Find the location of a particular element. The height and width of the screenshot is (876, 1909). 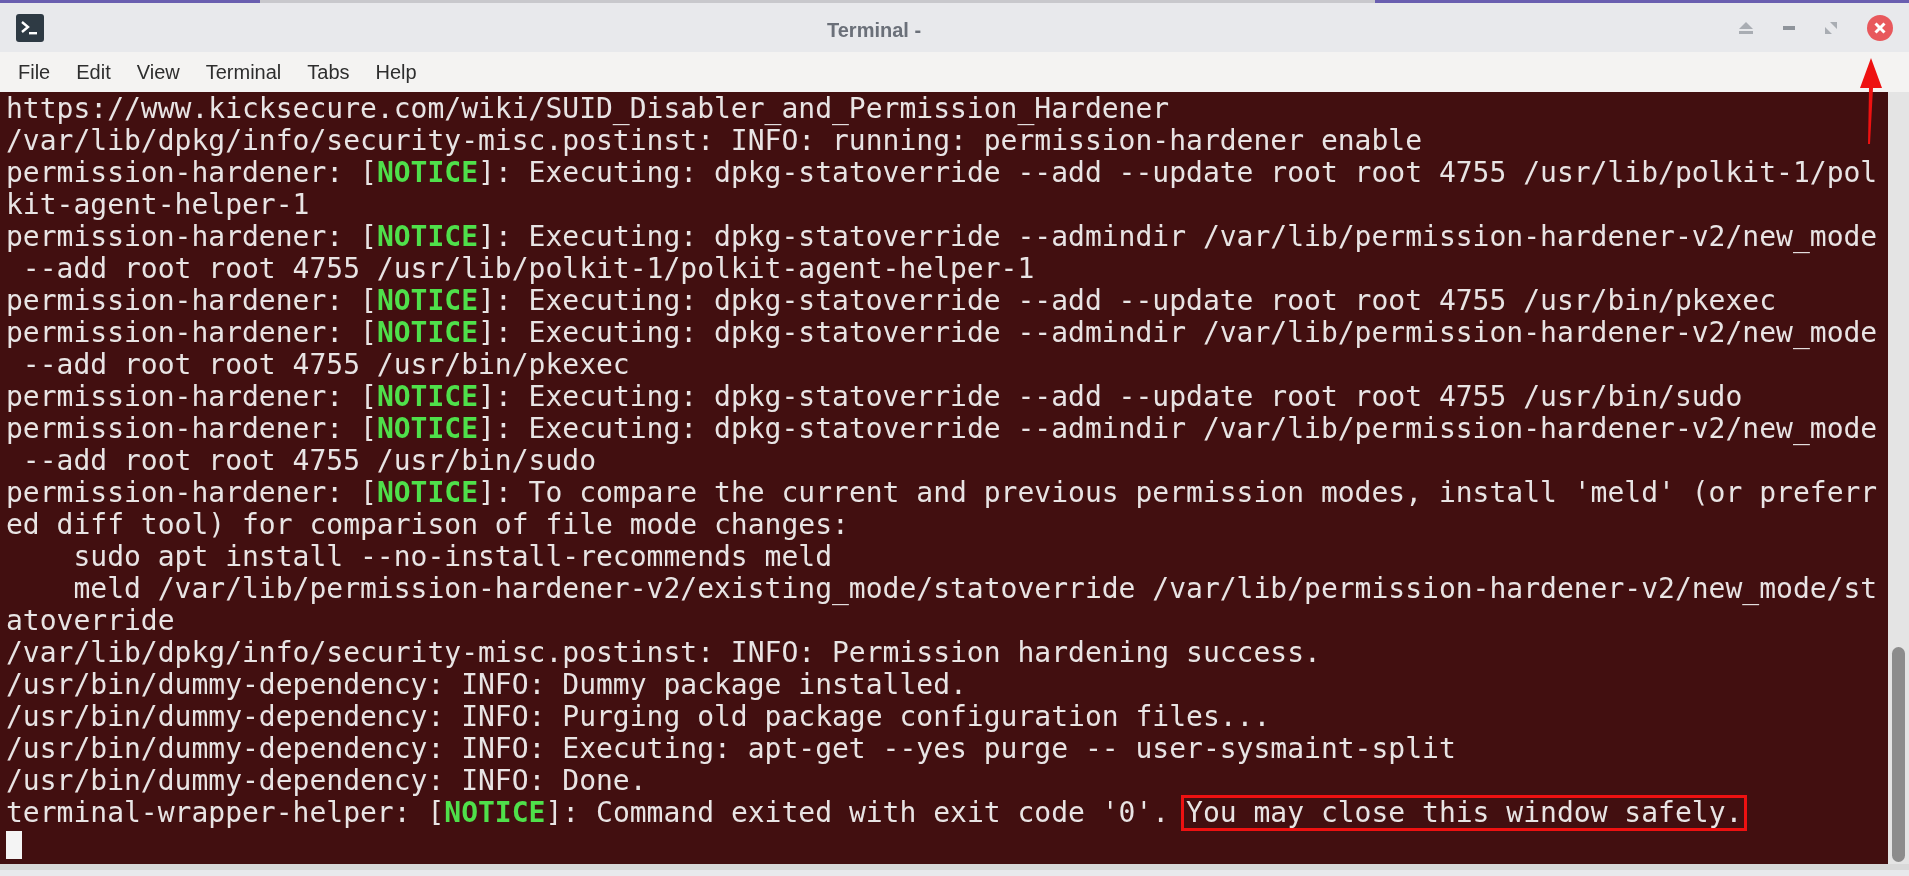

menu-item: Tabs is located at coordinates (328, 72).